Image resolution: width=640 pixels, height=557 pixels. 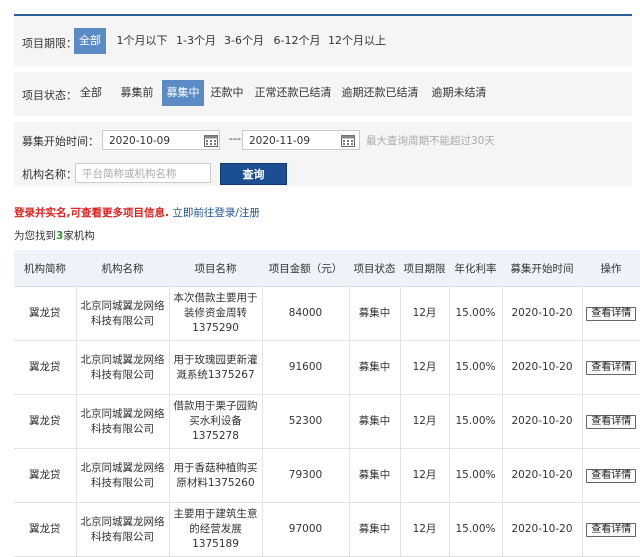 I want to click on date-range-hint: 最大查询周期不能超过30天, so click(x=430, y=141).